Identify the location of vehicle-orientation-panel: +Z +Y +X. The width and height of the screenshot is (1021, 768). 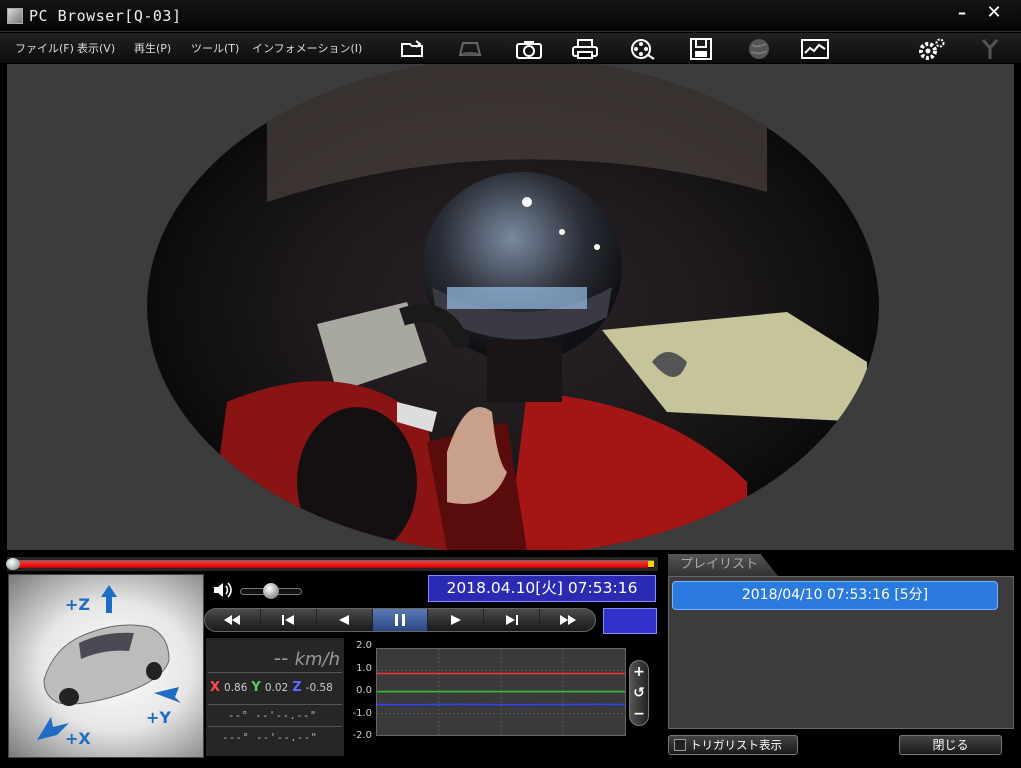
(106, 666).